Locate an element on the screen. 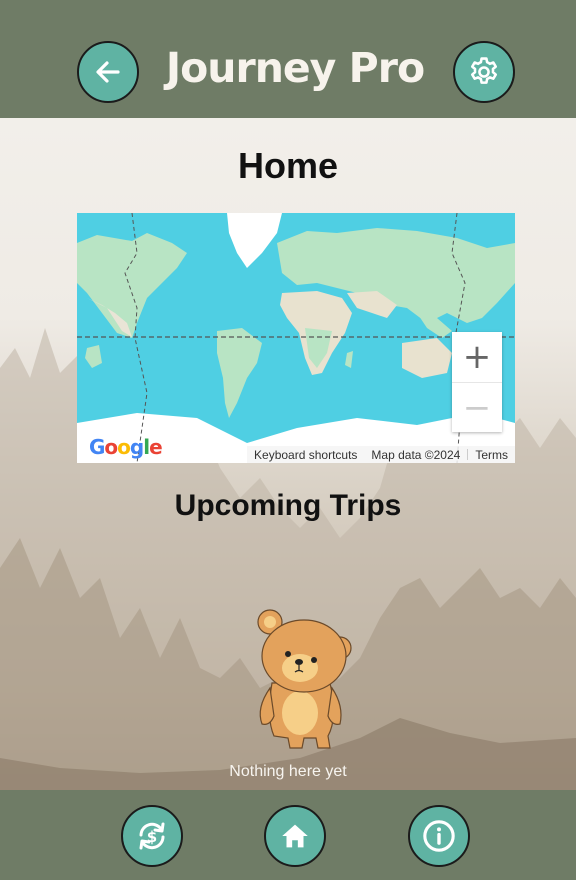 The image size is (576, 880). arrow-left-icon is located at coordinates (108, 72).